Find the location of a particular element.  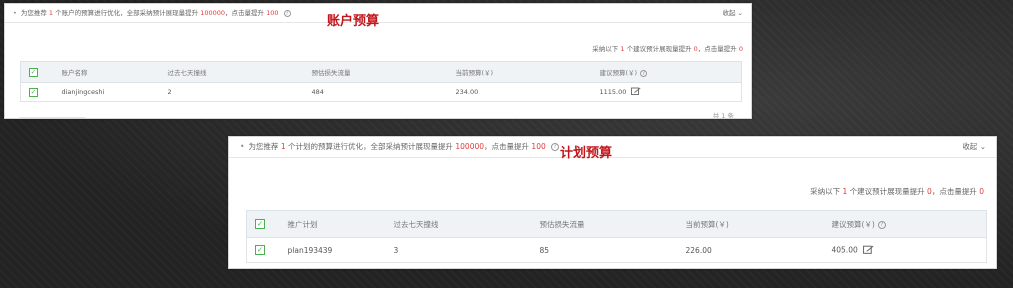

recommend-middle: 个计划的预算进行优化，全部采纳预计展现量提升 is located at coordinates (370, 146).